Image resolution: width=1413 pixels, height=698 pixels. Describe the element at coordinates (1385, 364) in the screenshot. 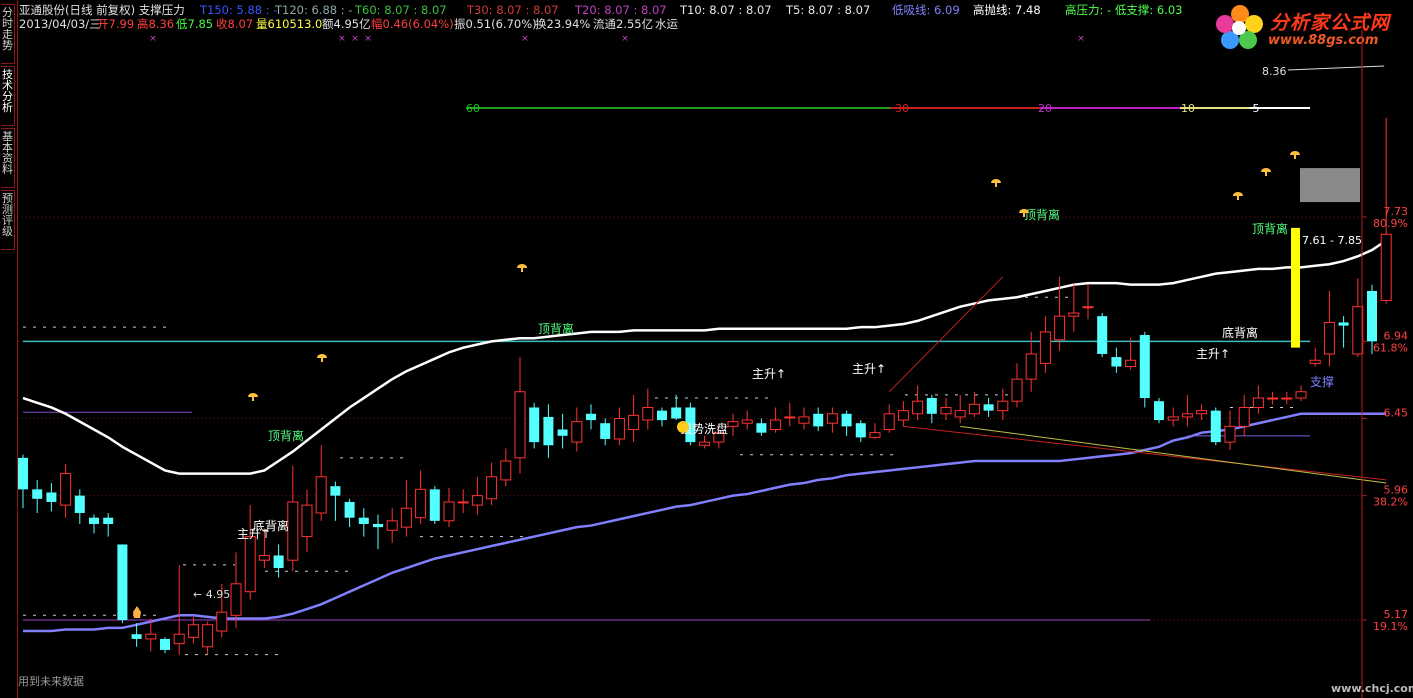

I see `price-axis: 7.7380.9%6.9461.8%6.455.9638.2%5.1719.1%` at that location.